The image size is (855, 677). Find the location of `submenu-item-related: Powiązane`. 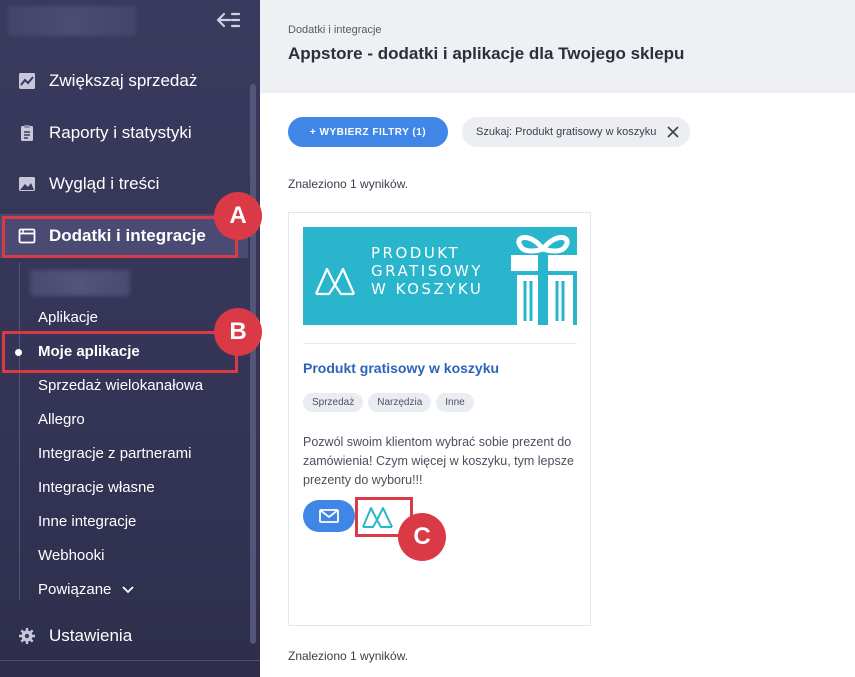

submenu-item-related: Powiązane is located at coordinates (86, 589).